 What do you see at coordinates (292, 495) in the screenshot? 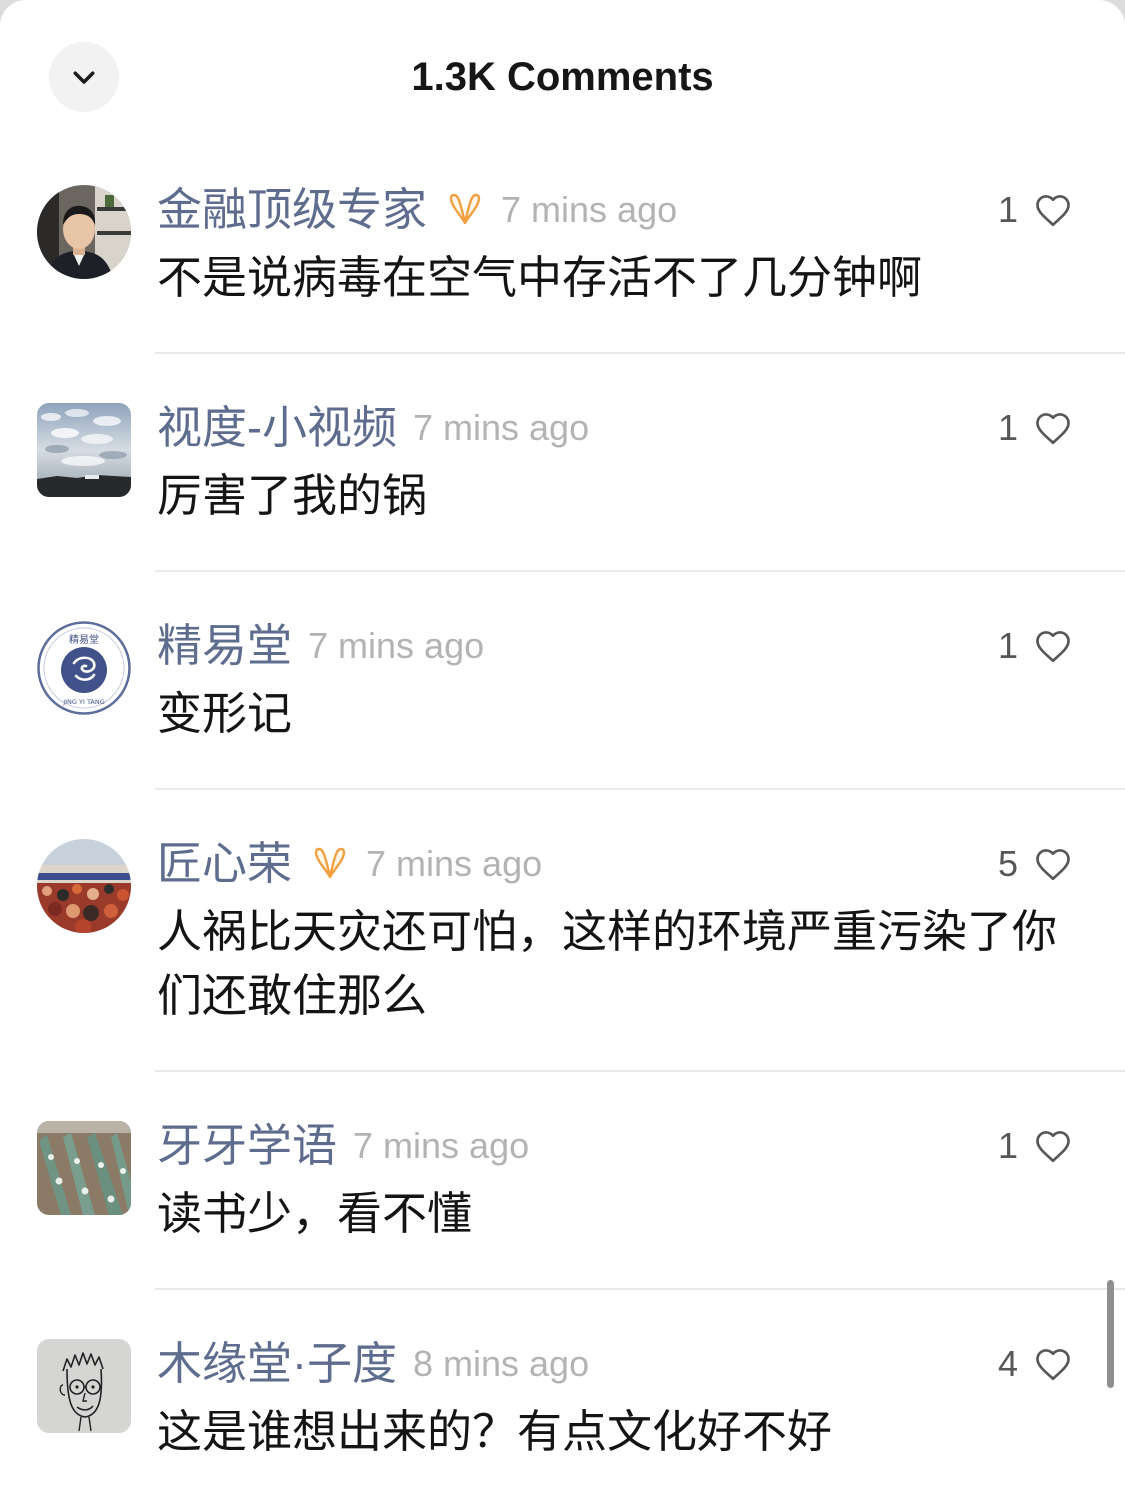
I see `comment-text: 厉害了我的锅` at bounding box center [292, 495].